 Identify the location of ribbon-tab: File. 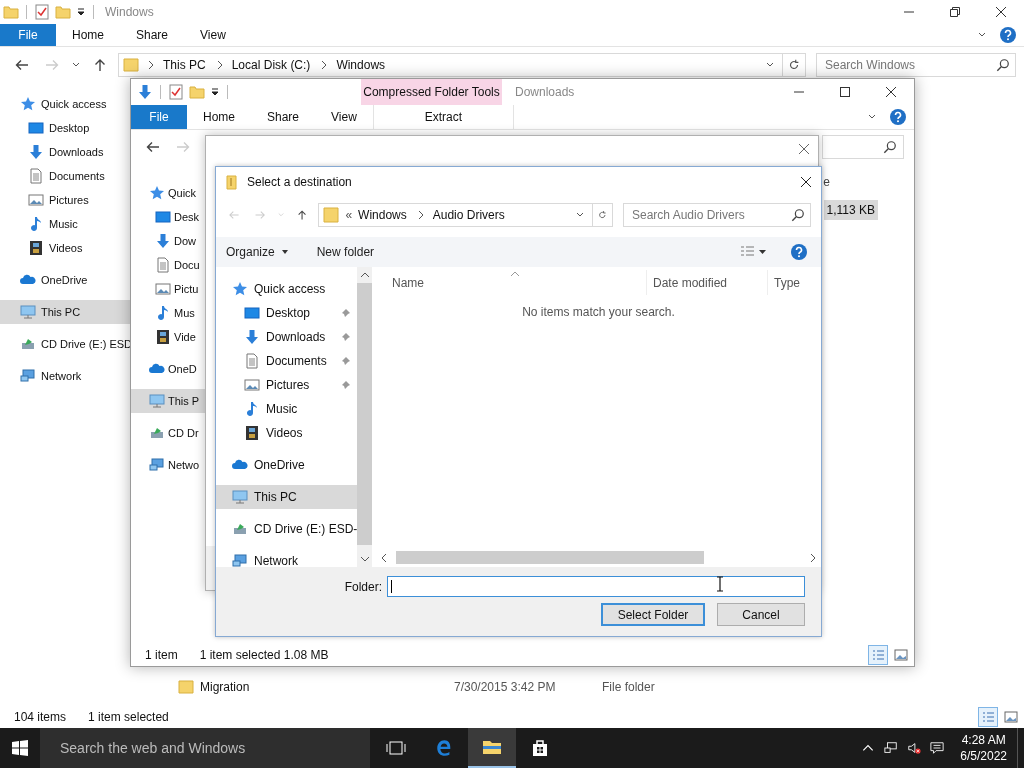
(159, 117).